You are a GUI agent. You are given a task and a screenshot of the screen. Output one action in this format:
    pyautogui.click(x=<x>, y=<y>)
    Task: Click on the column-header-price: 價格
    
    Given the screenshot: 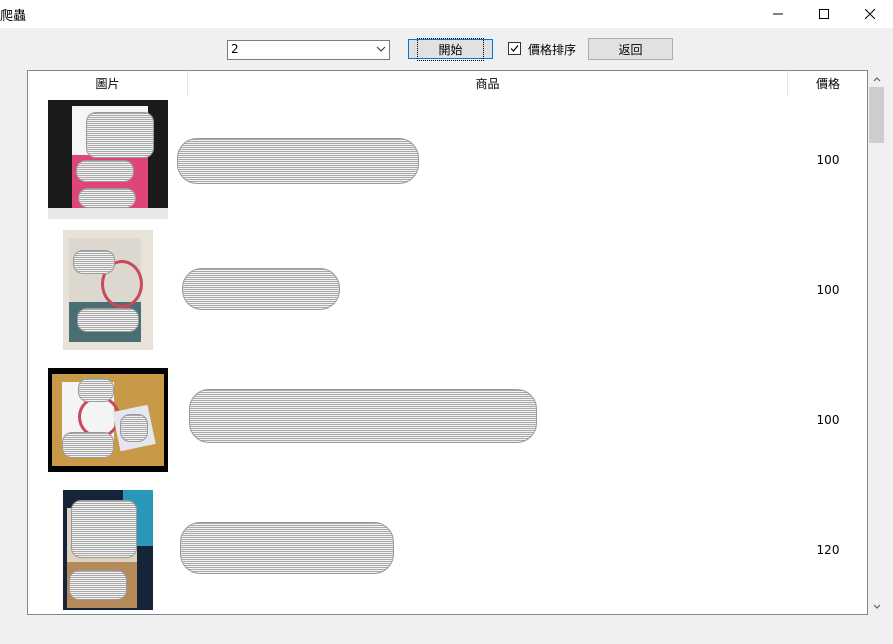 What is the action you would take?
    pyautogui.click(x=827, y=83)
    